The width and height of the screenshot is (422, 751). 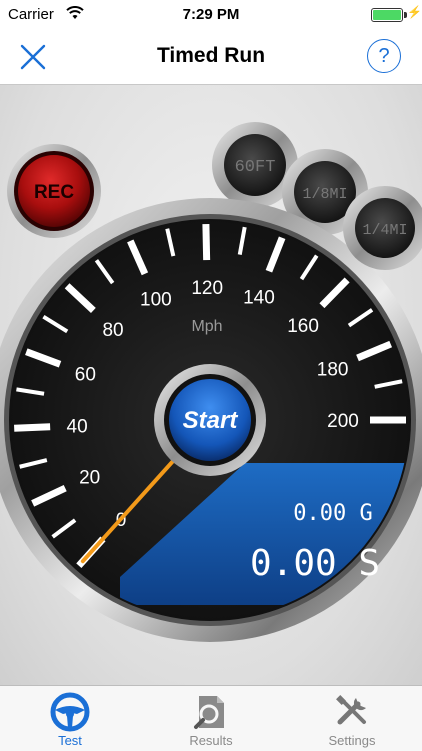 What do you see at coordinates (352, 740) in the screenshot?
I see `tab-settings-label: Settings` at bounding box center [352, 740].